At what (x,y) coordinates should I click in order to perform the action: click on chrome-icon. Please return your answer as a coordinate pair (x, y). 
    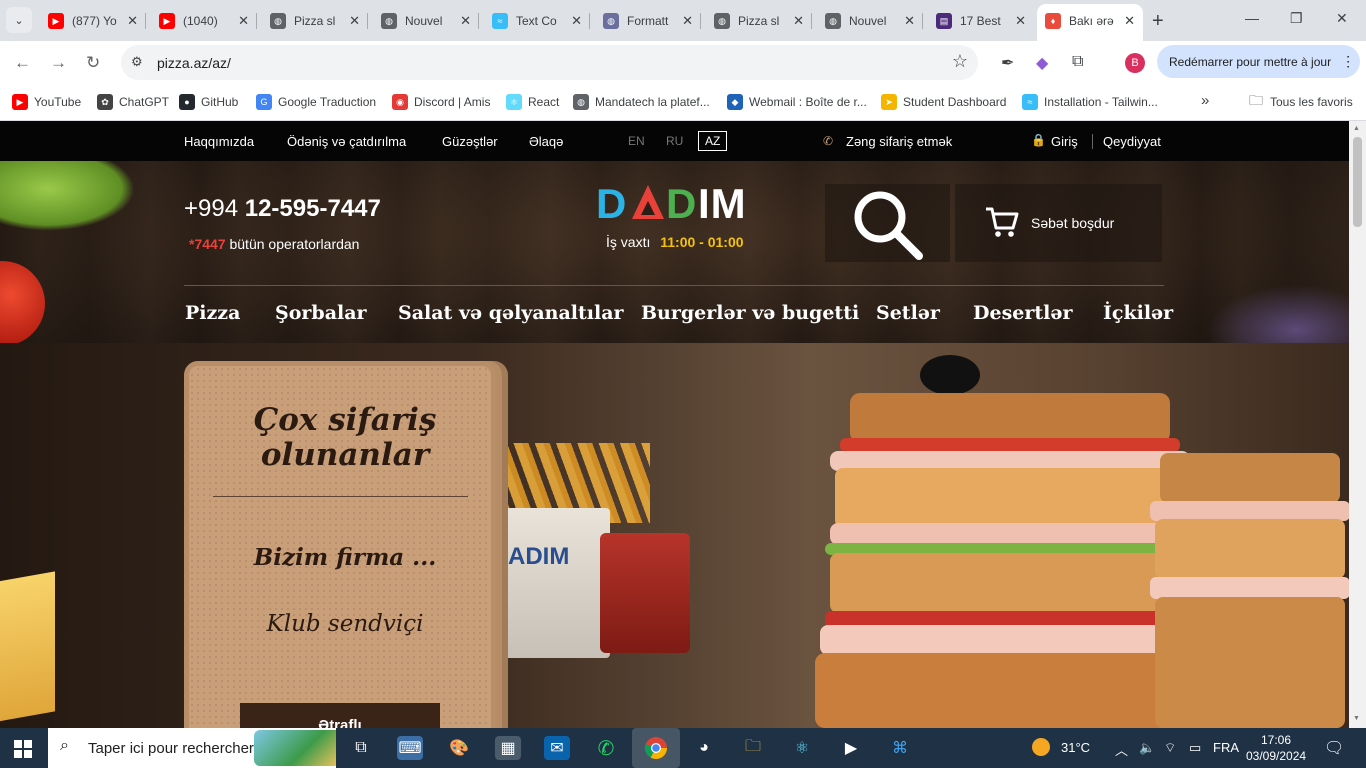
    Looking at the image, I should click on (656, 748).